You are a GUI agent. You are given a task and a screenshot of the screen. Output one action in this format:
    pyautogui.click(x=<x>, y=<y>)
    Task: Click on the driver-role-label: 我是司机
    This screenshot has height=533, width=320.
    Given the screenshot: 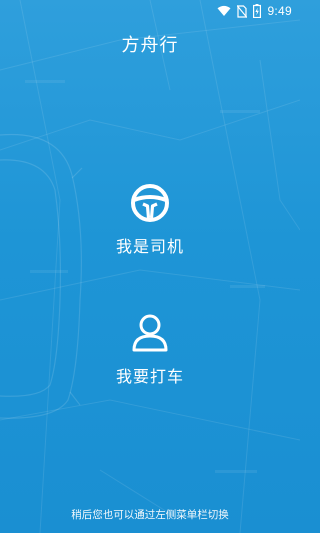 What is the action you would take?
    pyautogui.click(x=149, y=246)
    